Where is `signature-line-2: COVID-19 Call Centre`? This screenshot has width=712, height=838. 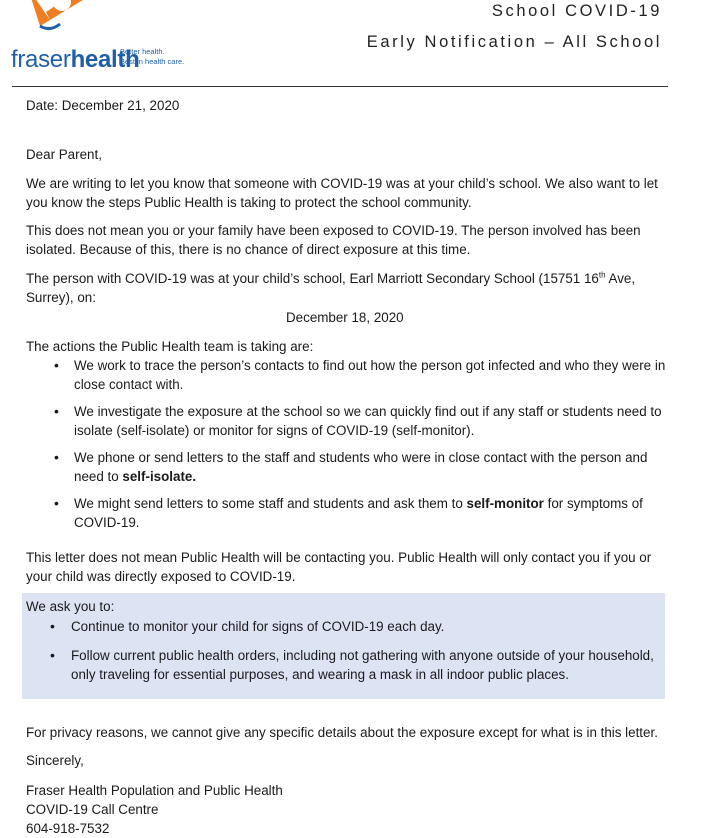
signature-line-2: COVID-19 Call Centre is located at coordinates (92, 809).